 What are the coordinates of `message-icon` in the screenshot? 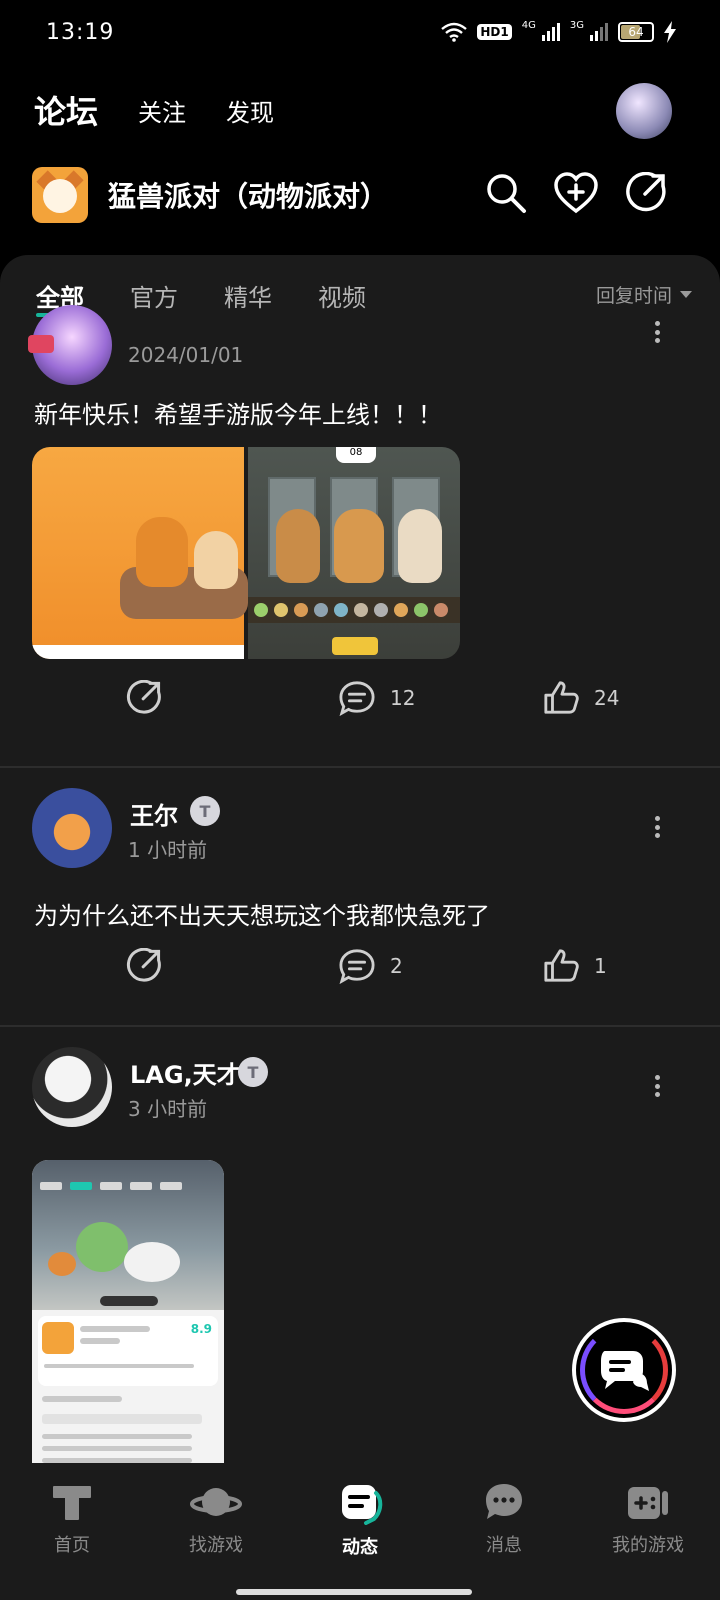 It's located at (504, 1501).